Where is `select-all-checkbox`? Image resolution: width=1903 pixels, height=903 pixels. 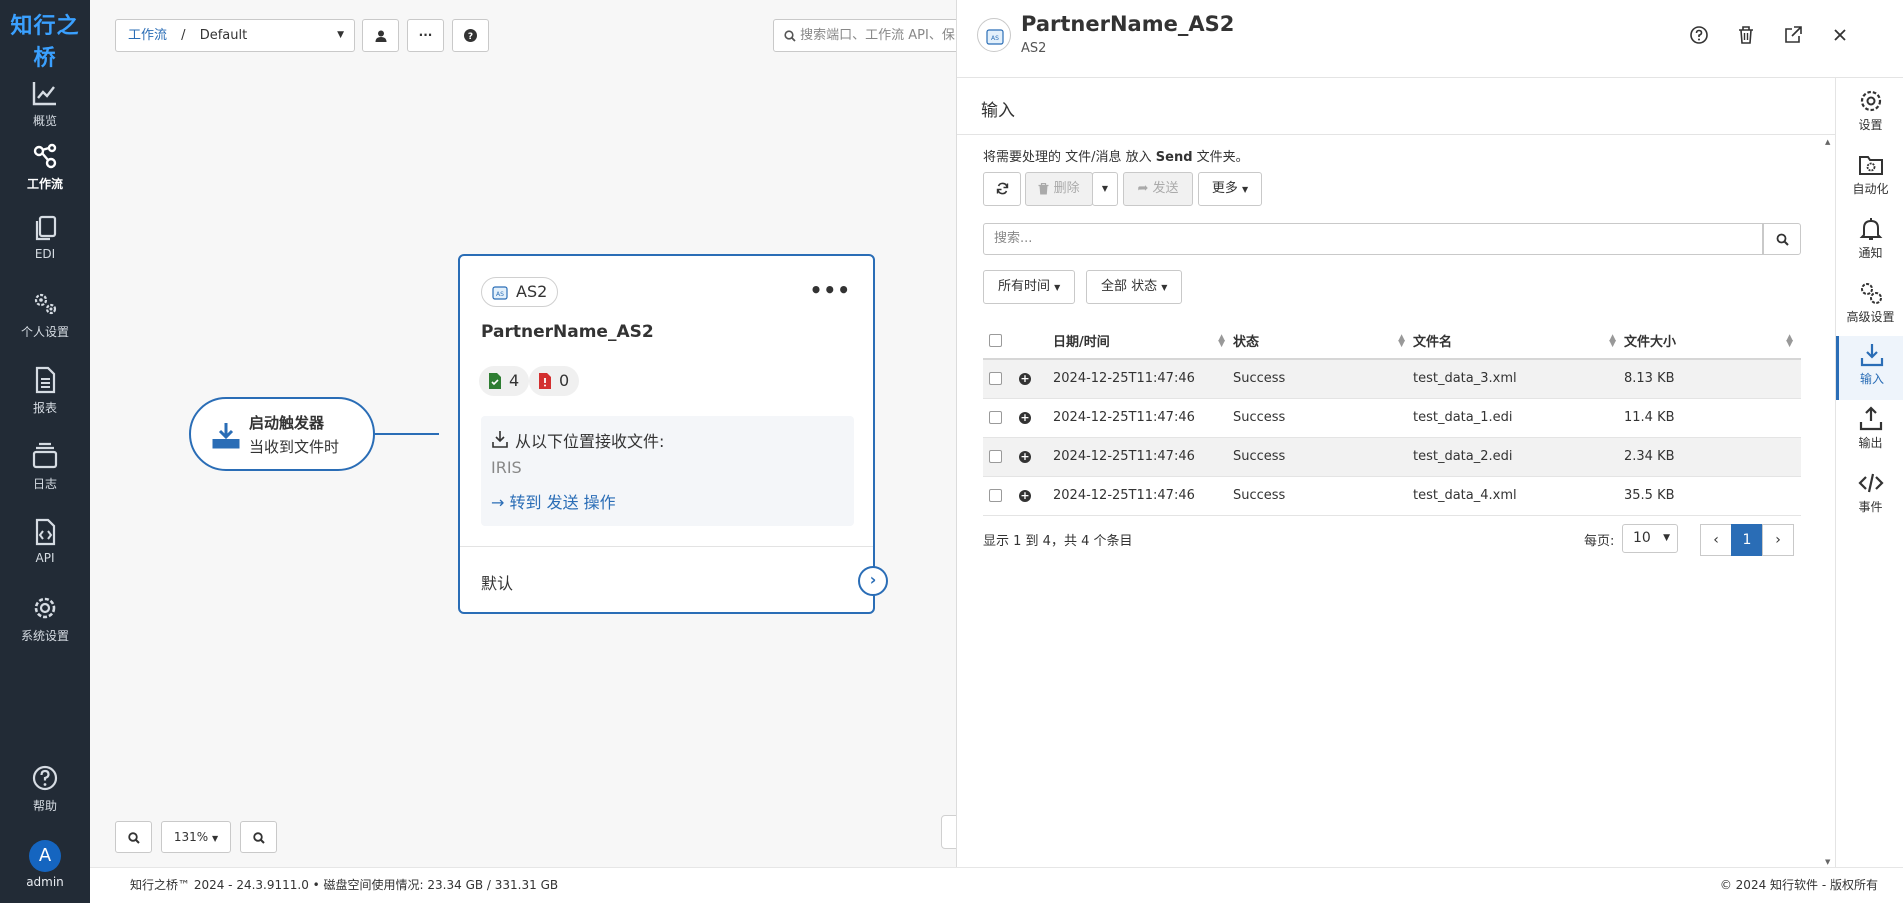
select-all-checkbox is located at coordinates (995, 340).